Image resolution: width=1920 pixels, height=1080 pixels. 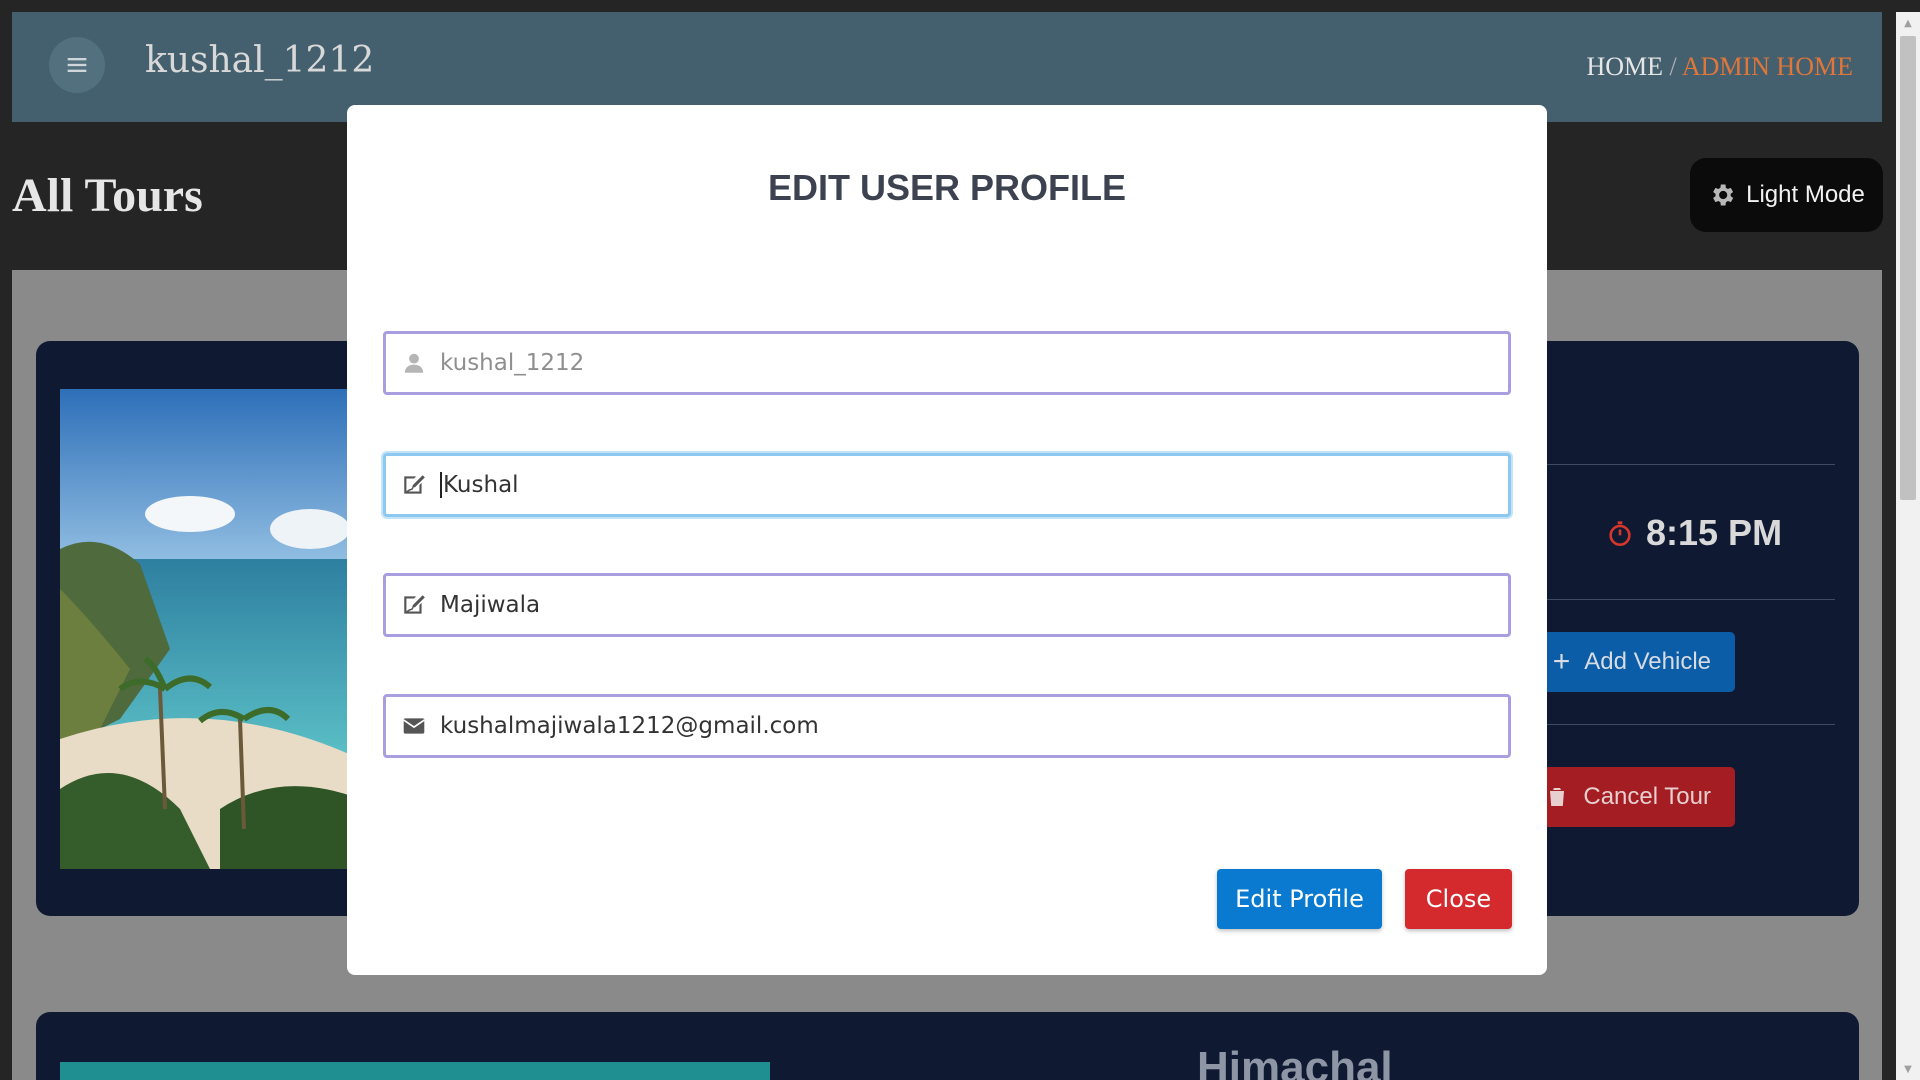 What do you see at coordinates (1624, 66) in the screenshot?
I see `breadcrumb-home-link: HOME` at bounding box center [1624, 66].